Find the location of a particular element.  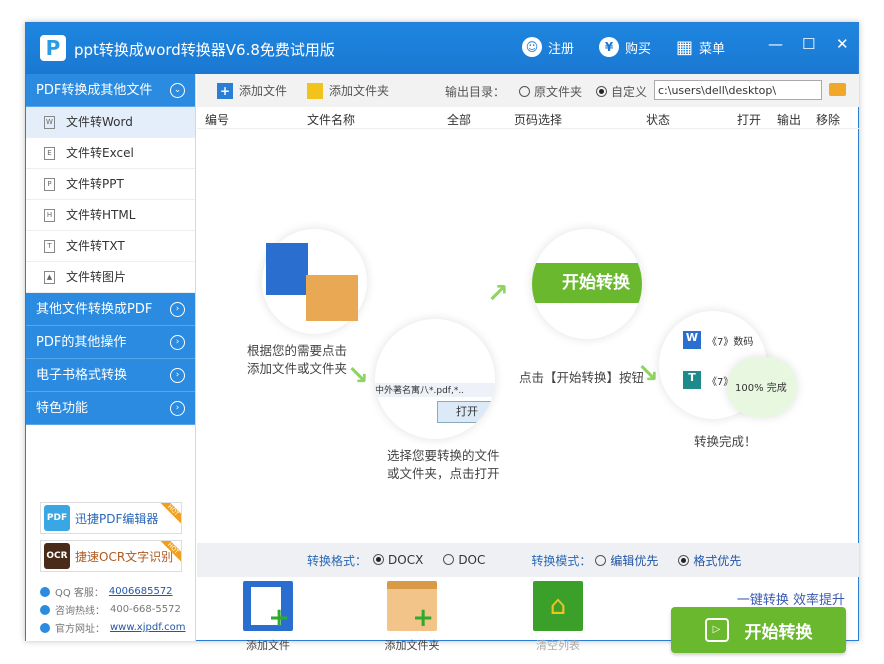

bottom-add-folder-button: + 添加文件夹 is located at coordinates (412, 617).